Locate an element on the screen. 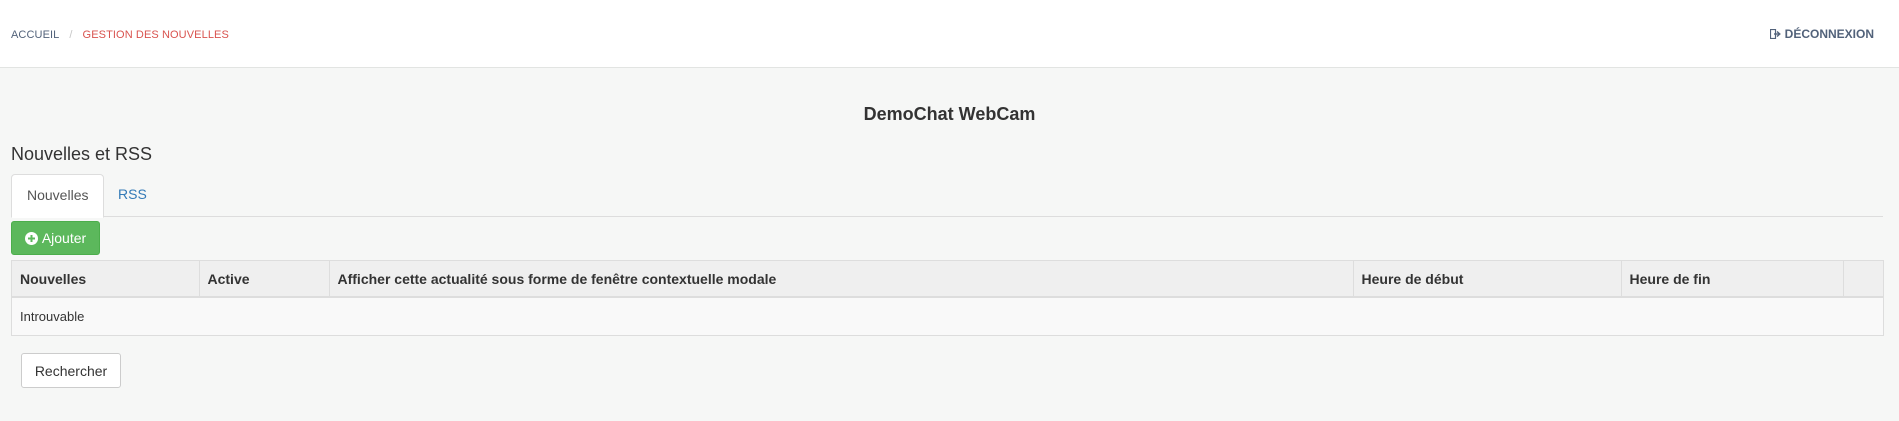  column-header-active: Active is located at coordinates (264, 279).